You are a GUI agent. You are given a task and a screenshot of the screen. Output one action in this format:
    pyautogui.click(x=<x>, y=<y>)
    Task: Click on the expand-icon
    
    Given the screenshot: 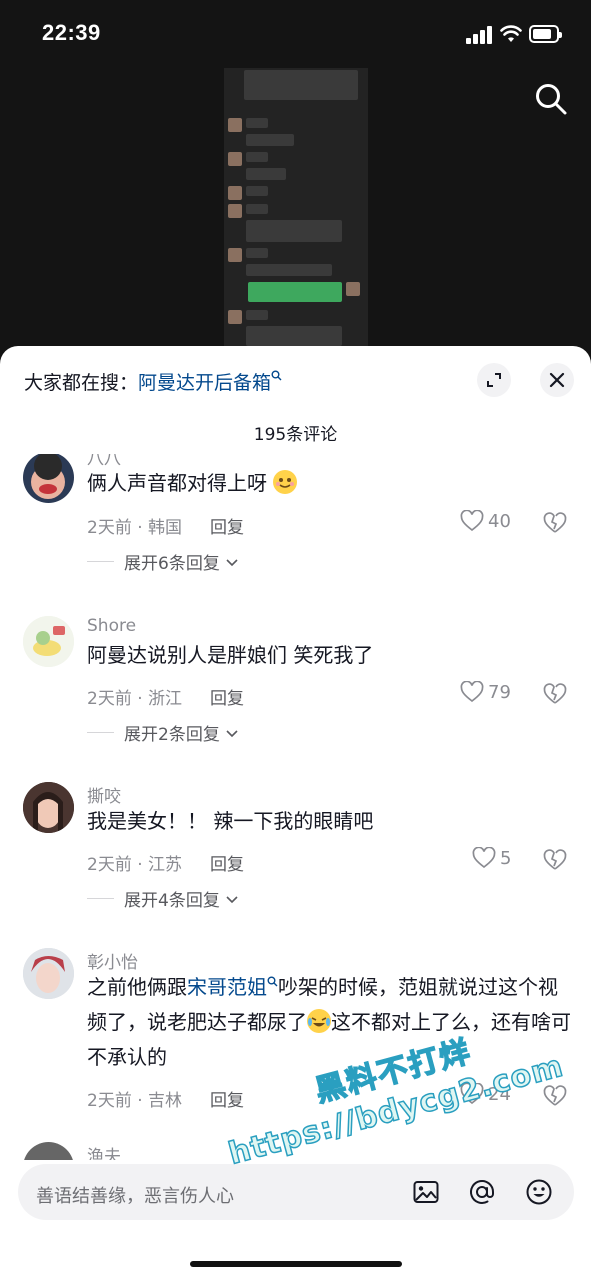 What is the action you would take?
    pyautogui.click(x=494, y=380)
    